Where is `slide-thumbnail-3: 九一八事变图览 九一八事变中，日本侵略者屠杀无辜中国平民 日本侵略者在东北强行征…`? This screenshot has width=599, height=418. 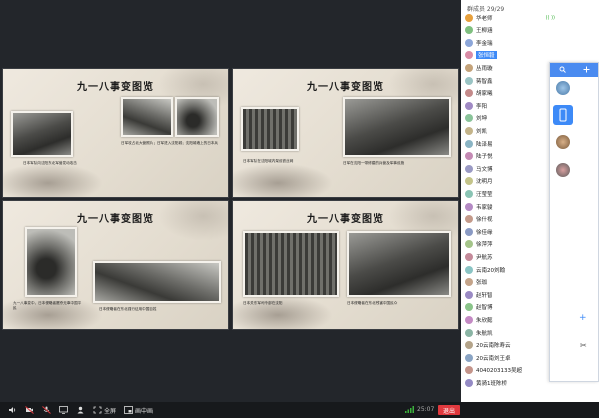 slide-thumbnail-3: 九一八事变图览 九一八事变中，日本侵略者屠杀无辜中国平民 日本侵略者在东北强行征… is located at coordinates (115, 265).